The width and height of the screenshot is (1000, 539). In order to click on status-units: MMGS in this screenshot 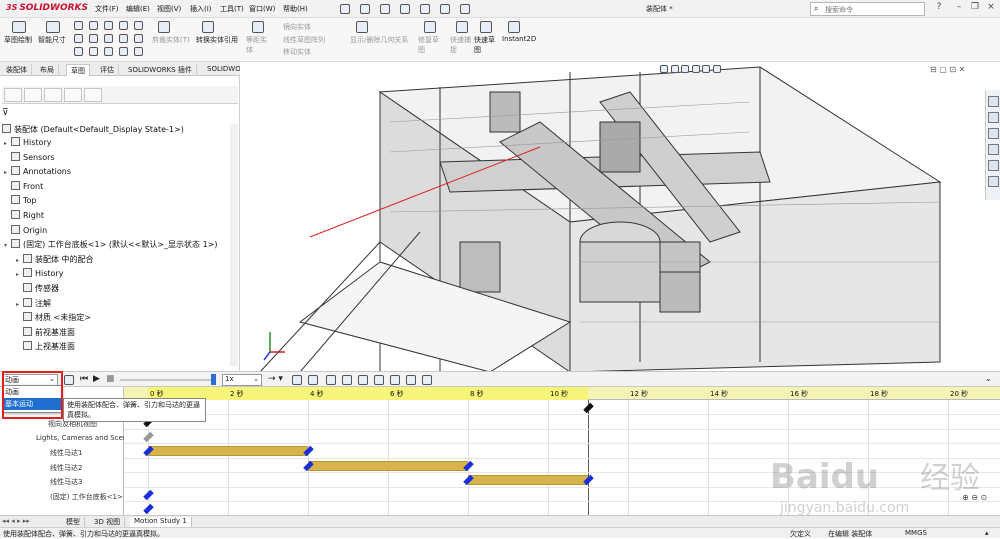, I will do `click(916, 533)`.